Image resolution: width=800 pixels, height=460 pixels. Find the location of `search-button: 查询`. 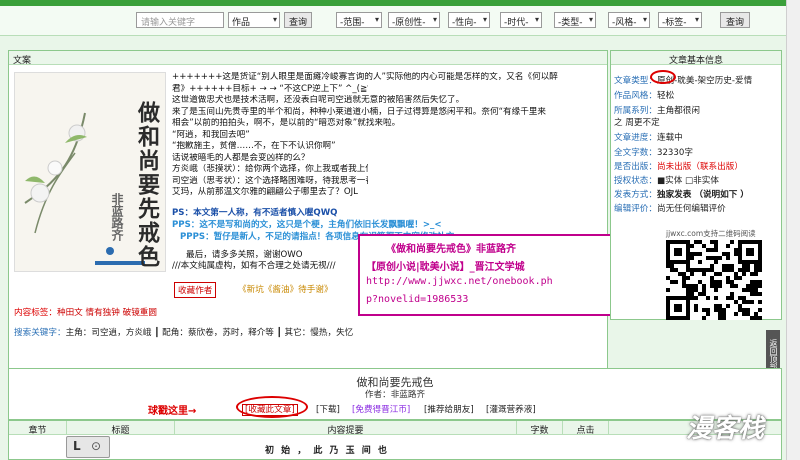

search-button: 查询 is located at coordinates (298, 20).